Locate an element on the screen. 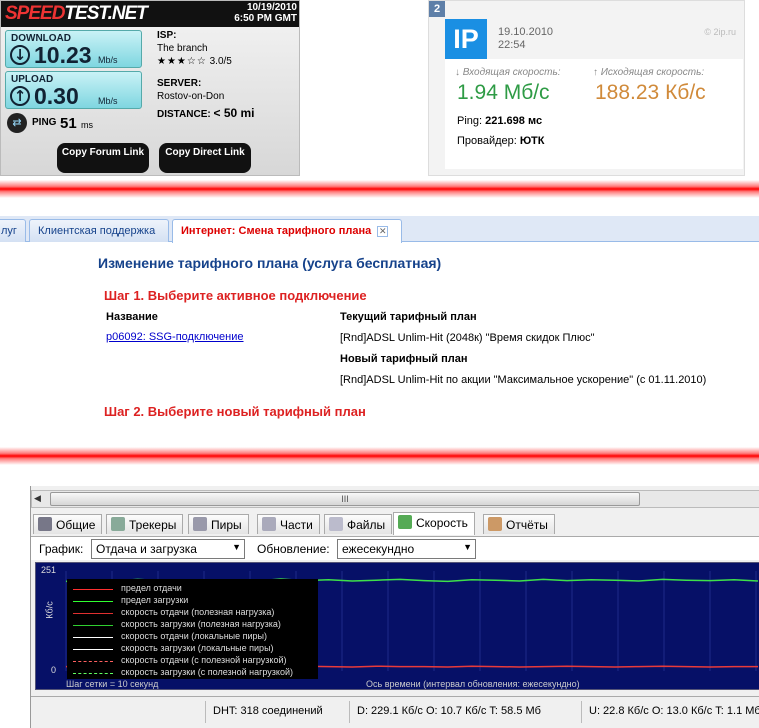 This screenshot has width=759, height=728. twoip-site: © 2ip.ru is located at coordinates (720, 32).